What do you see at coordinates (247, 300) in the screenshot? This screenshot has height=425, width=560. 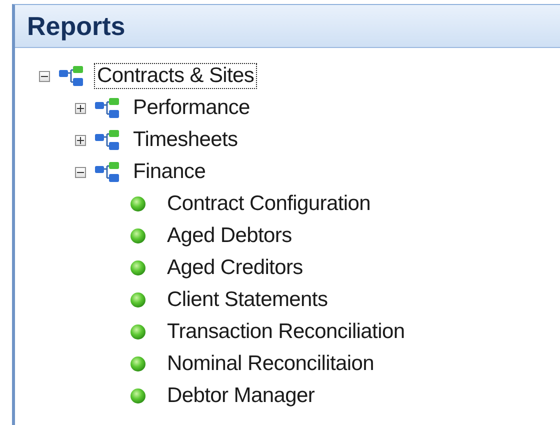 I see `tree-item: Client Statements` at bounding box center [247, 300].